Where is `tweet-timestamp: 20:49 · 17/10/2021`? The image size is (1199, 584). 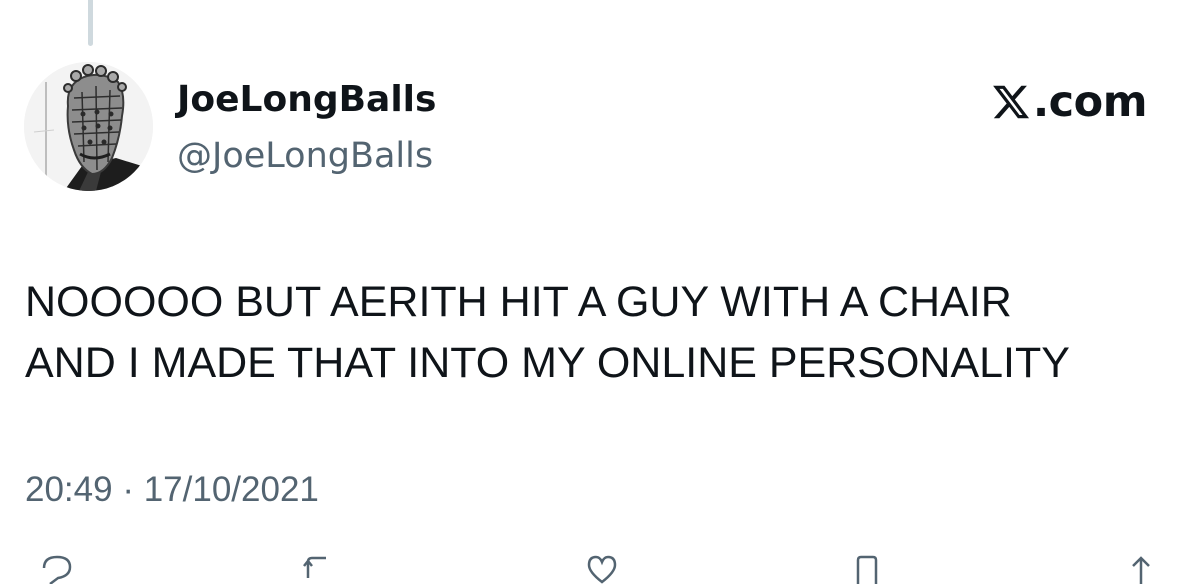 tweet-timestamp: 20:49 · 17/10/2021 is located at coordinates (172, 490).